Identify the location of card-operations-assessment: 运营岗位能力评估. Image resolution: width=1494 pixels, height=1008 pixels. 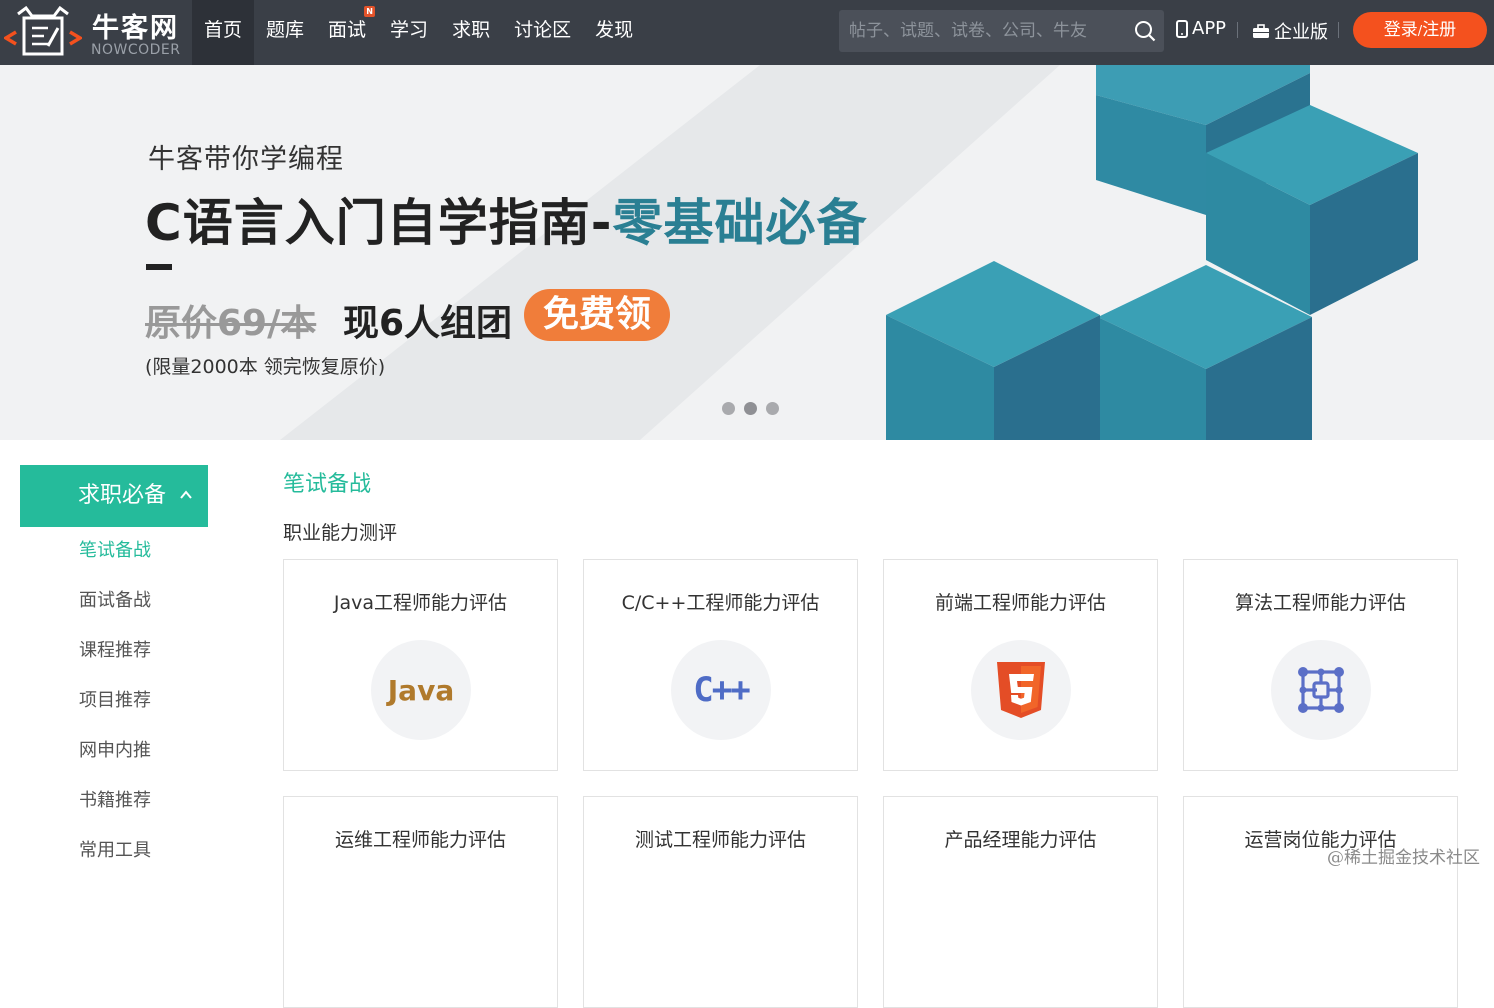
(1320, 902).